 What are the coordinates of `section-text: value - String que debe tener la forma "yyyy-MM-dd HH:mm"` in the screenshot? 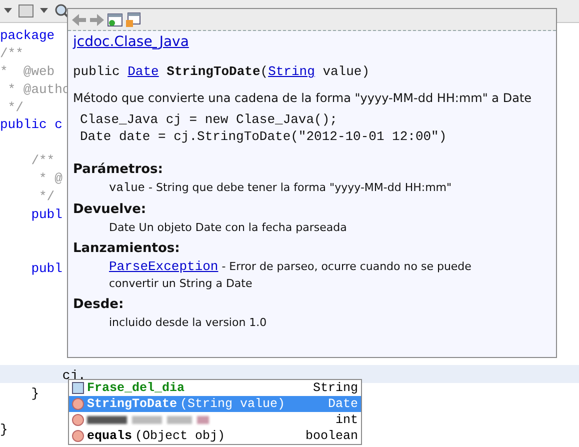 It's located at (280, 188).